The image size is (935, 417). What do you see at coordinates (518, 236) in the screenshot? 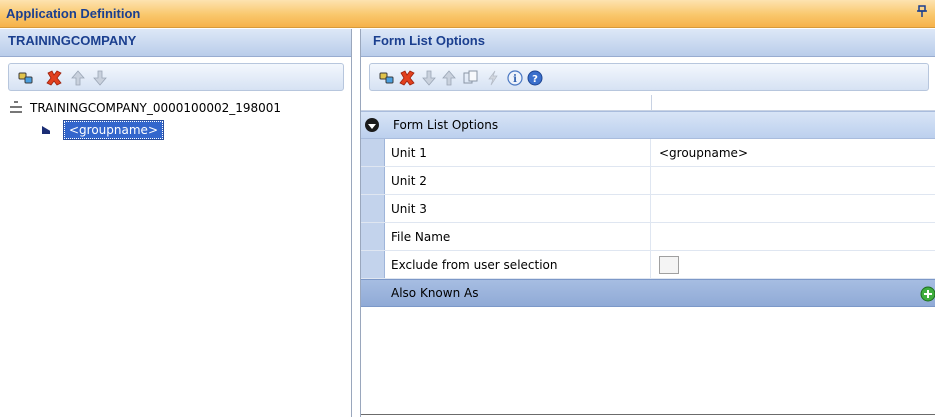
I see `property-name: File Name` at bounding box center [518, 236].